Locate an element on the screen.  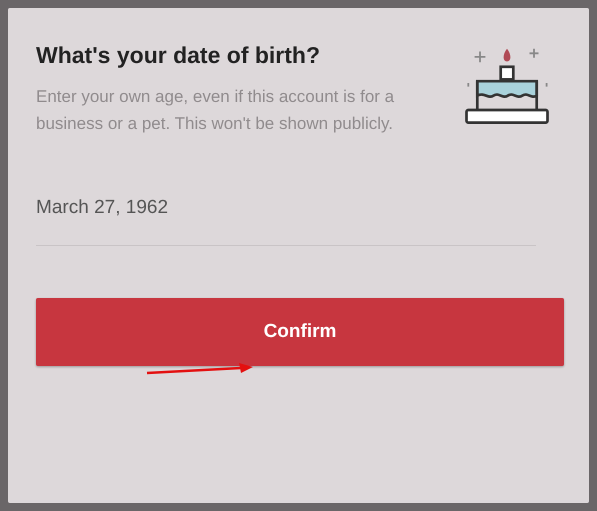
date-field: March 27, 1962 is located at coordinates (286, 221).